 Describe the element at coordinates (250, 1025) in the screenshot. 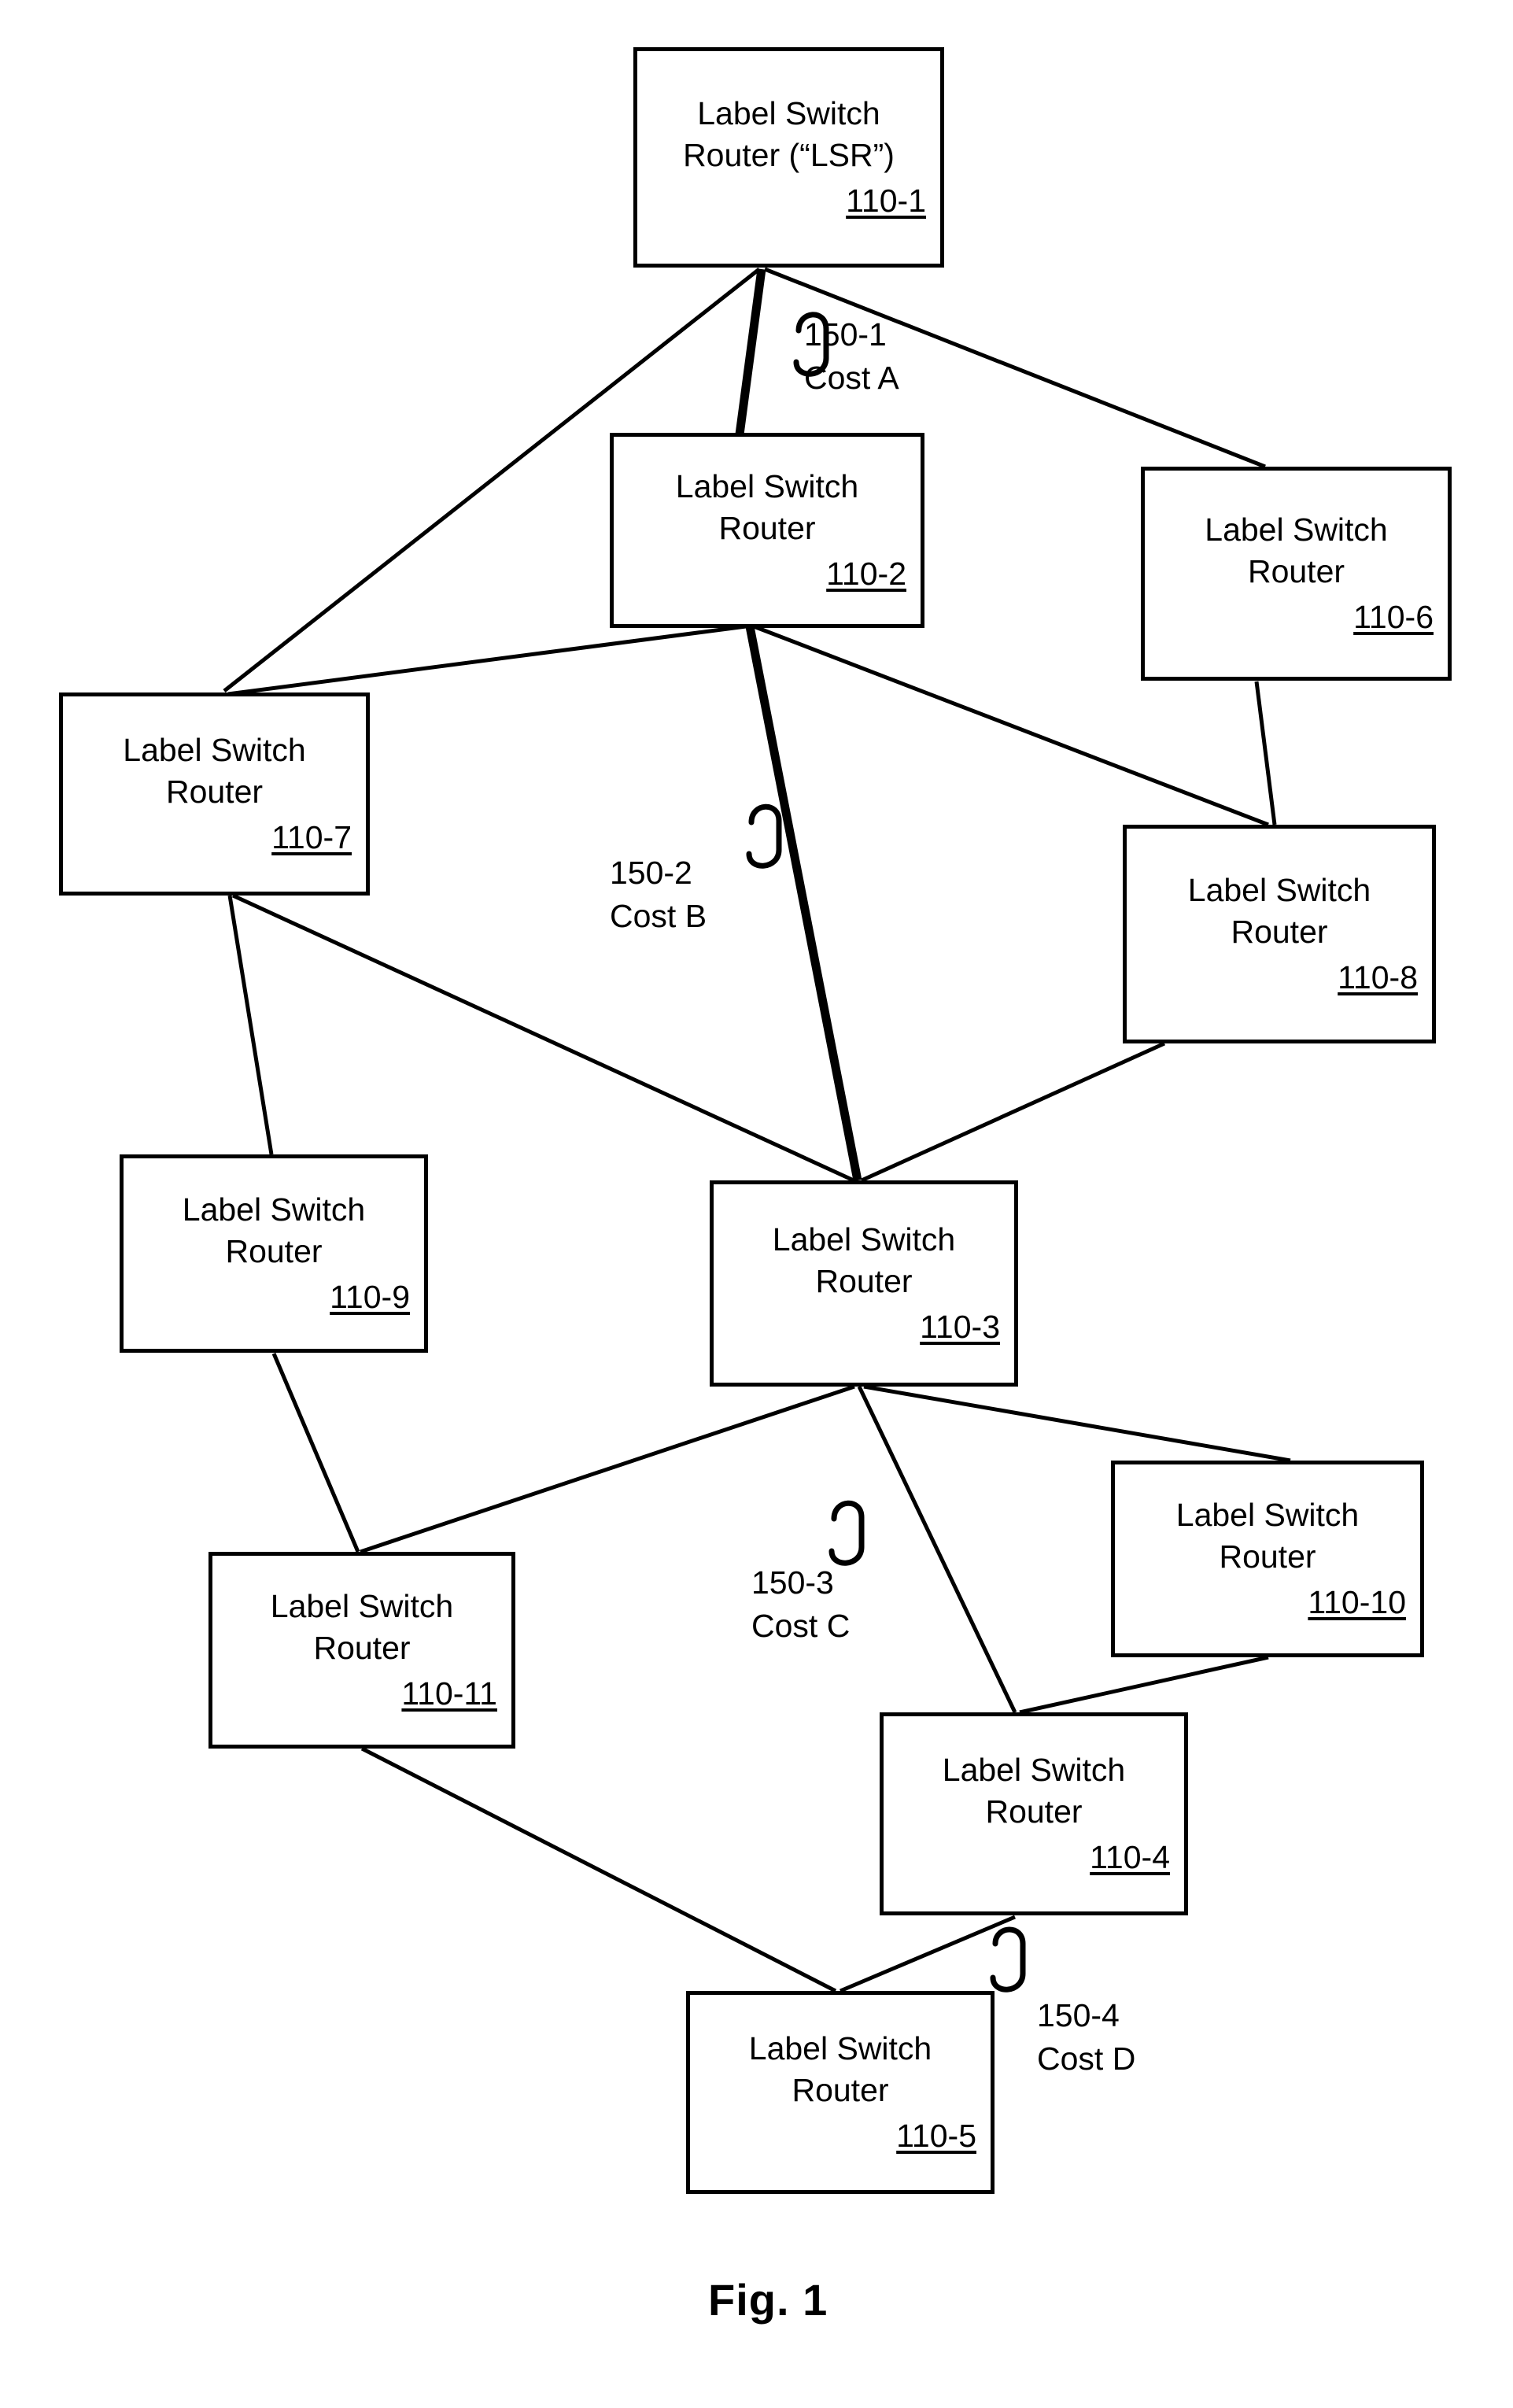

I see `network-link-110-7--110-9` at that location.